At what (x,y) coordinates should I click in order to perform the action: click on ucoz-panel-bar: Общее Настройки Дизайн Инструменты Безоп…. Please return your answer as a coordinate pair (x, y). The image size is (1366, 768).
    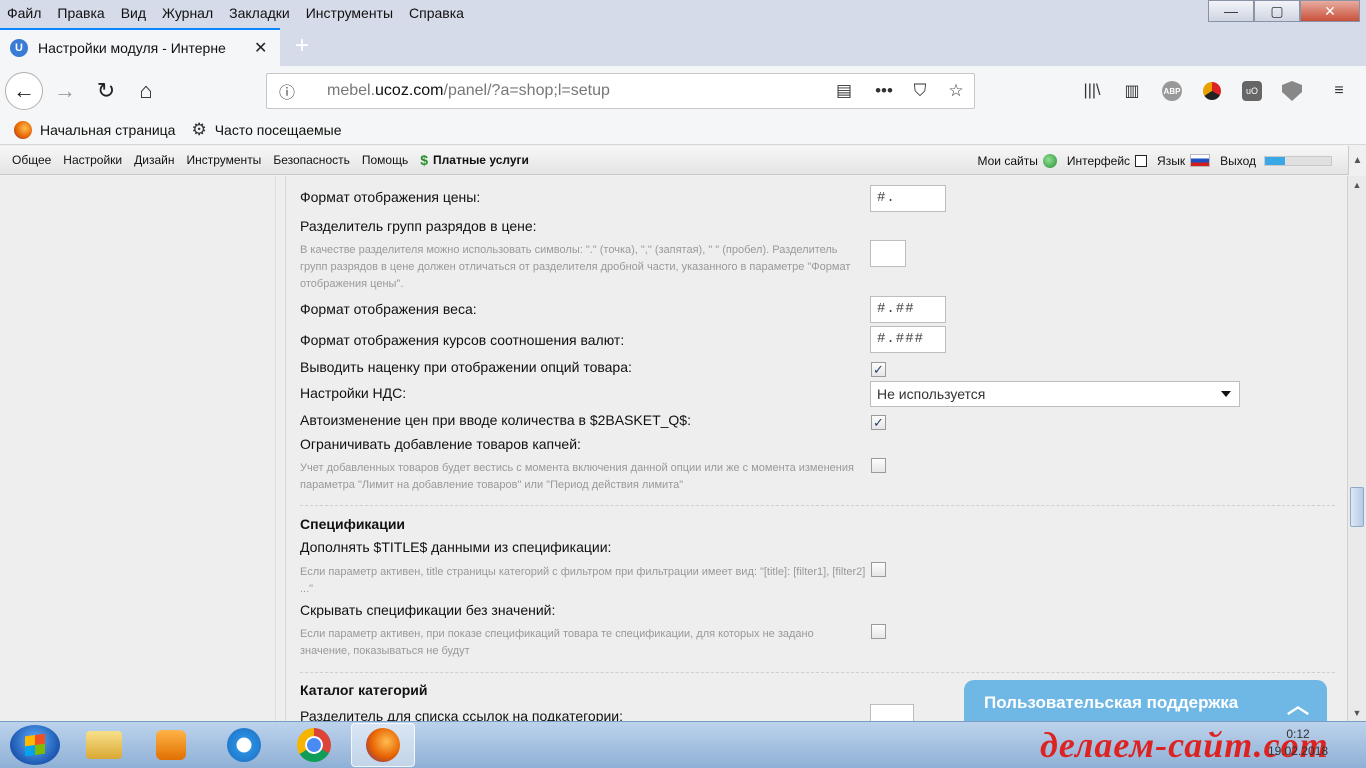
    Looking at the image, I should click on (683, 160).